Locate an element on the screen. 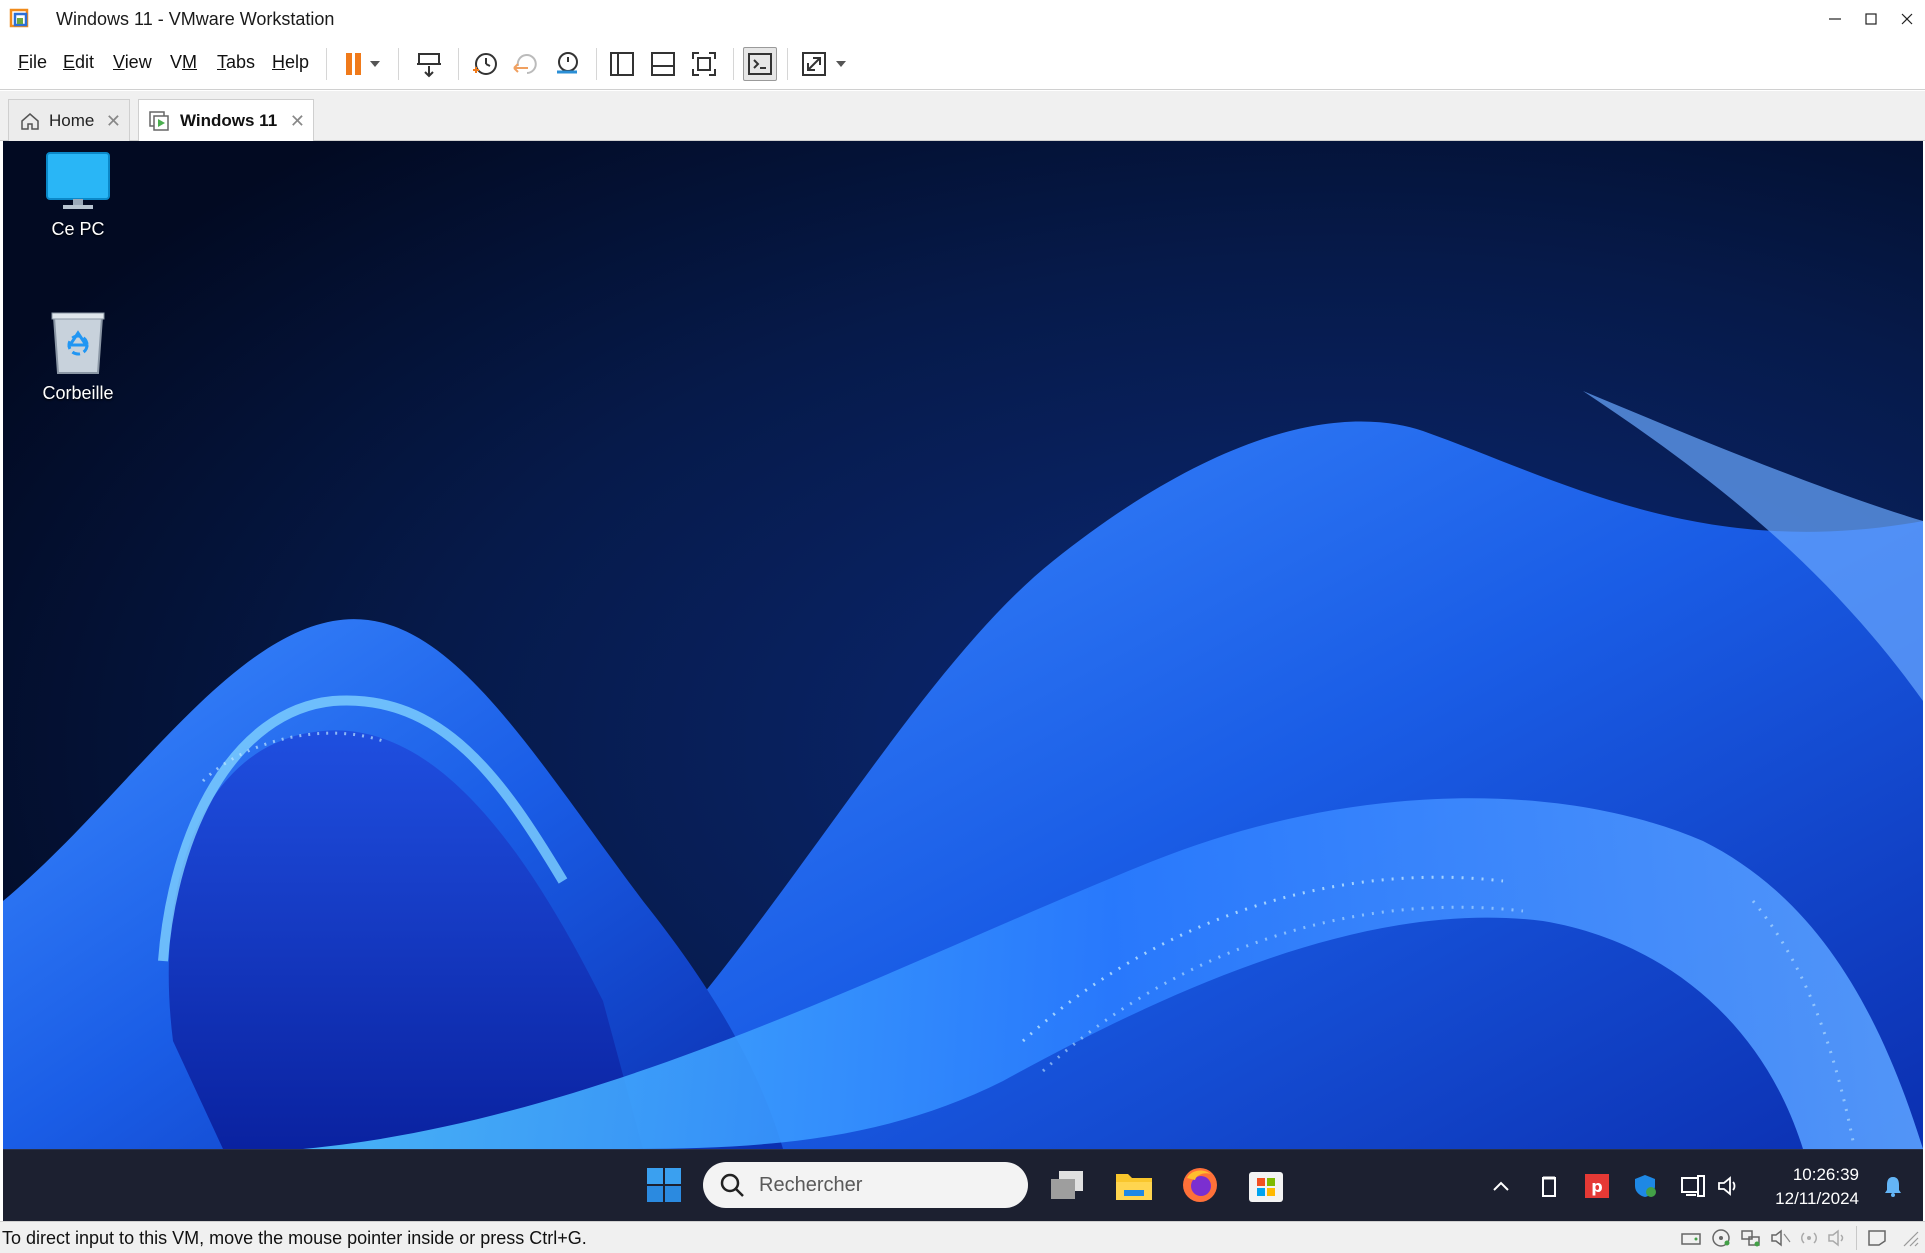 Image resolution: width=1925 pixels, height=1253 pixels. send-ctrl-alt-del-button is located at coordinates (429, 64).